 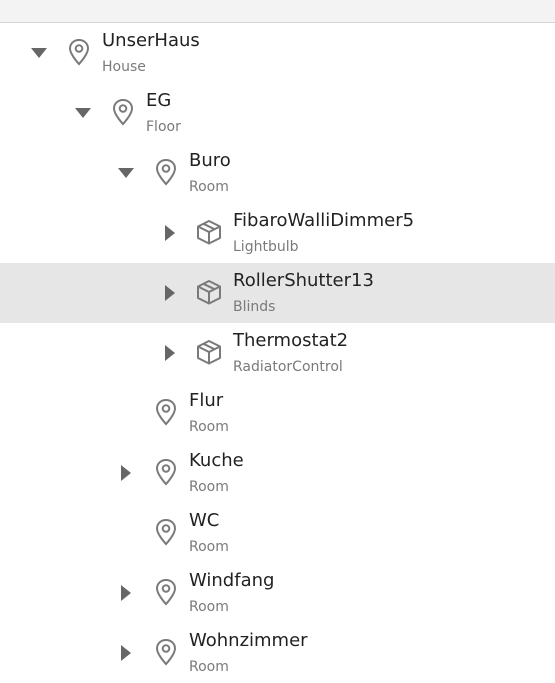 I want to click on node-name: Buro, so click(x=210, y=160).